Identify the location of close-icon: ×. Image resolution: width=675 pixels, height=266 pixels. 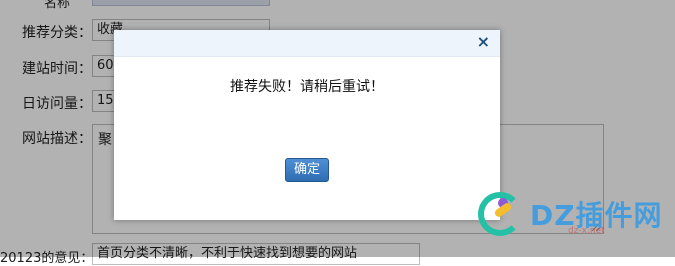
(483, 42).